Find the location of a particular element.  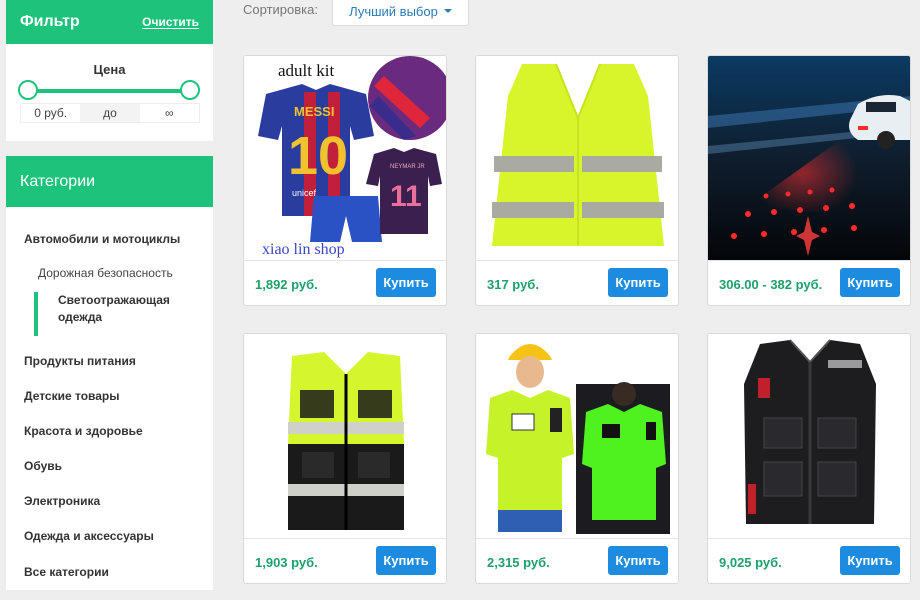

subcategory-road-safety: Дорожная безопасность is located at coordinates (105, 273).